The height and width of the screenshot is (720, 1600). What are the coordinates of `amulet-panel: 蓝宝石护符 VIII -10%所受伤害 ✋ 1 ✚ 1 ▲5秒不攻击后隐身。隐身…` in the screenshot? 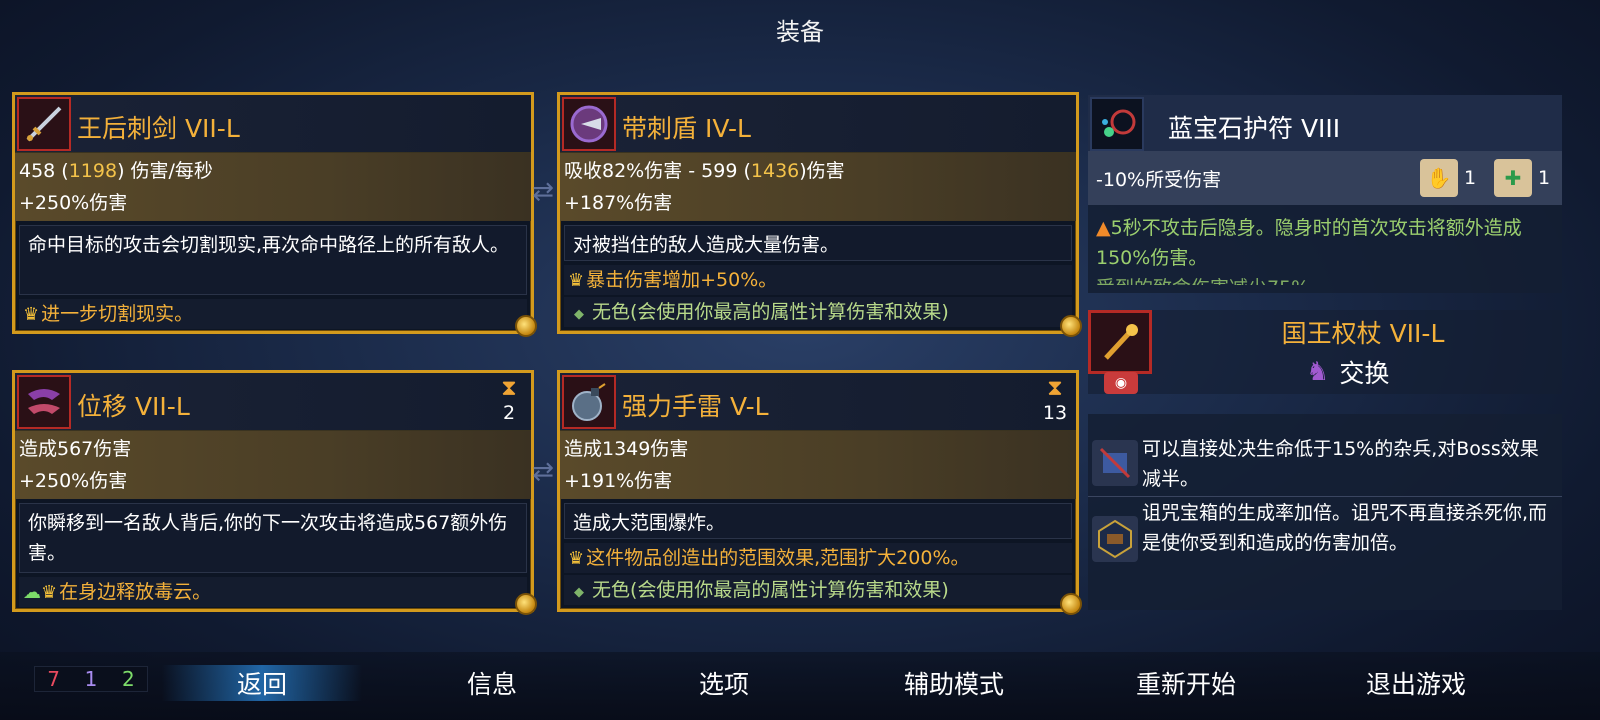 It's located at (1325, 194).